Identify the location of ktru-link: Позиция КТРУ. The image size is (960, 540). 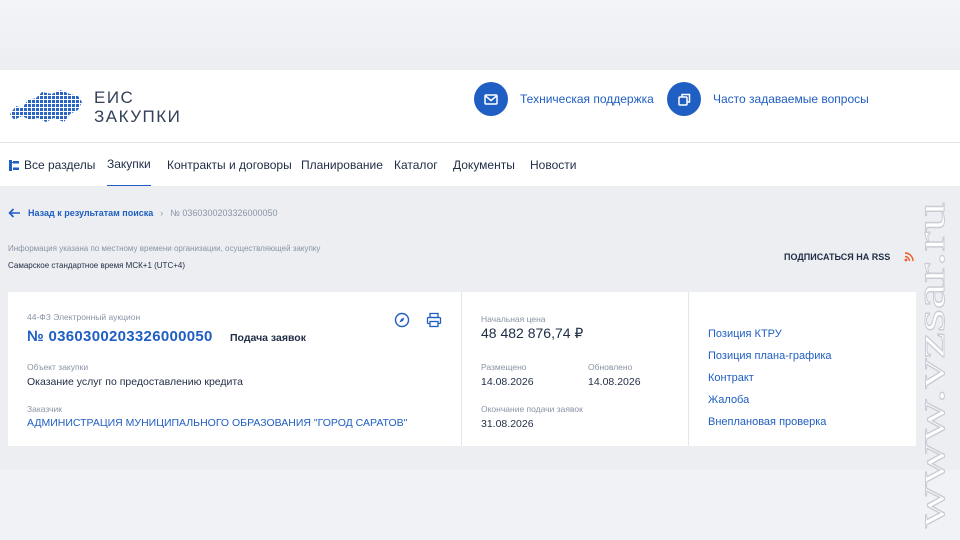
(745, 334).